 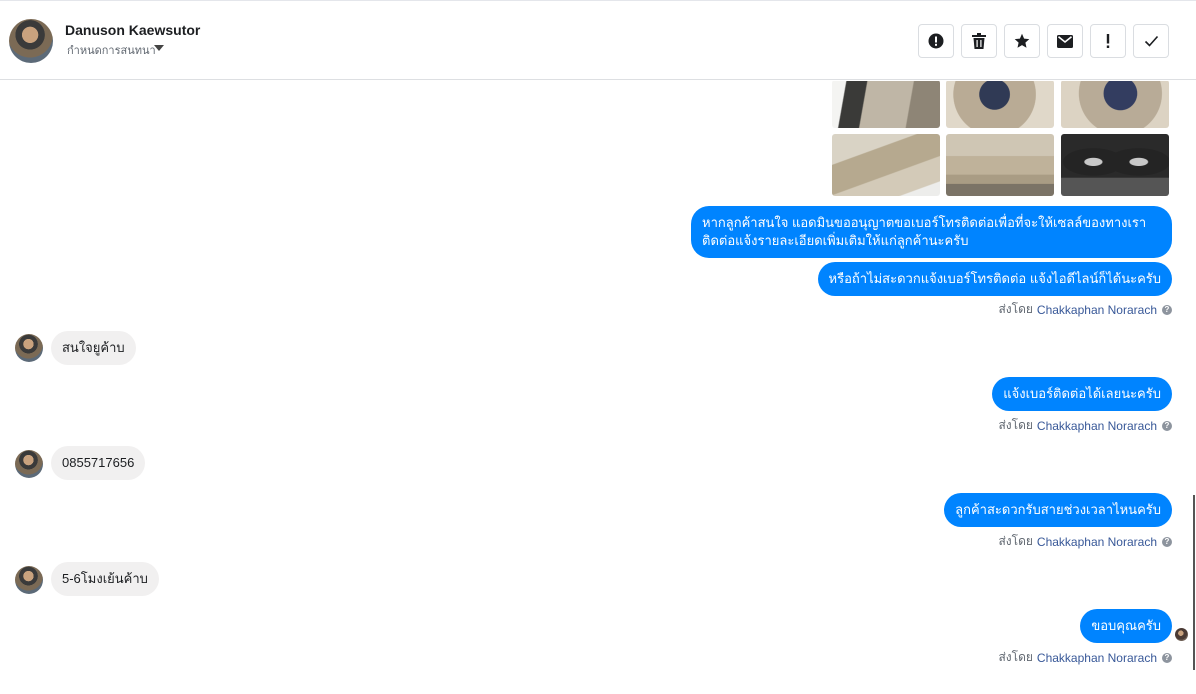 I want to click on seen-avatar, so click(x=1181, y=634).